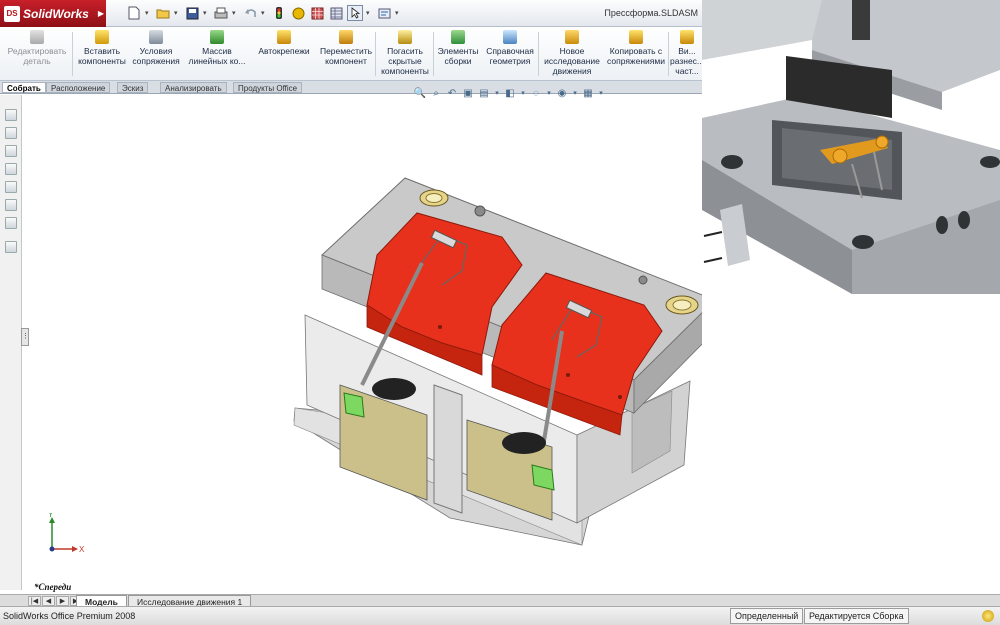  I want to click on next-tab-icon: ▶, so click(62, 601).